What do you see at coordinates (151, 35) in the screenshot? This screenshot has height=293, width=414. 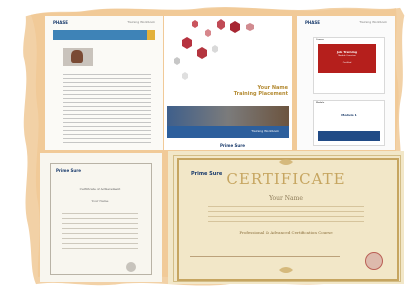 I see `section-badge` at bounding box center [151, 35].